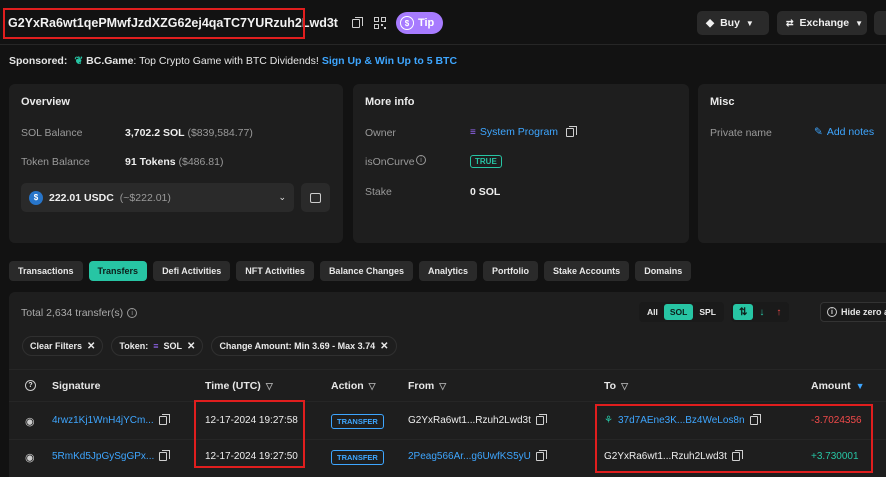 The height and width of the screenshot is (477, 886). What do you see at coordinates (55, 162) in the screenshot?
I see `token-balance-label: Token Balance` at bounding box center [55, 162].